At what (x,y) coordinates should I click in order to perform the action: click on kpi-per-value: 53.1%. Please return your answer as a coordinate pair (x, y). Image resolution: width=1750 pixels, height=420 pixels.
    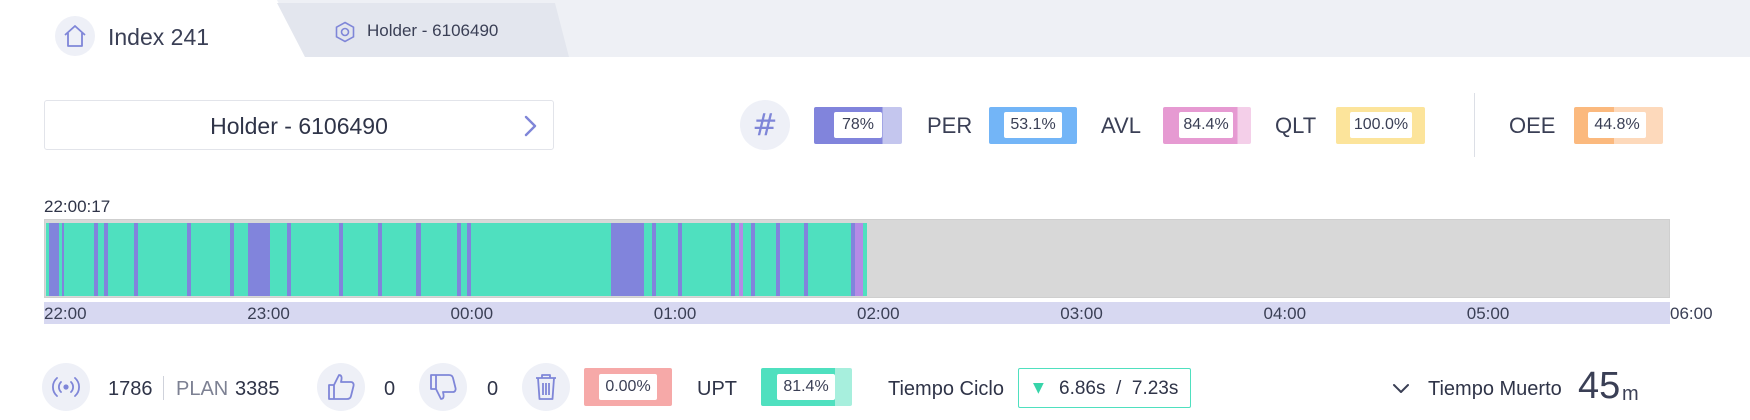
    Looking at the image, I should click on (1033, 125).